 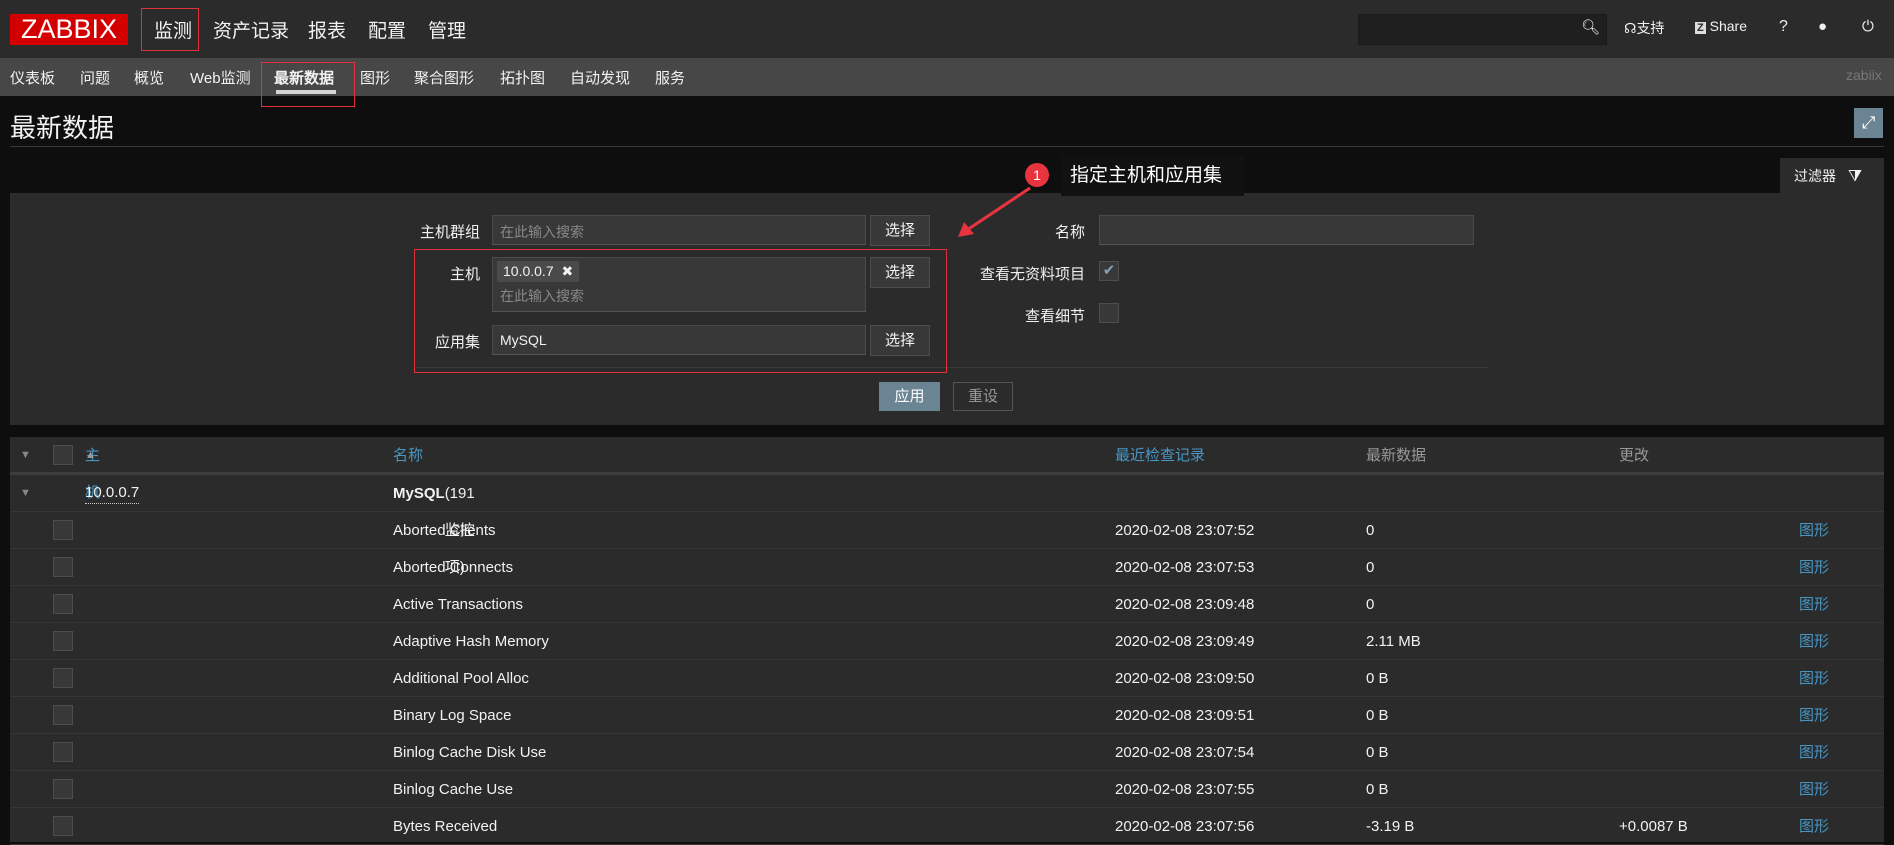 What do you see at coordinates (1390, 826) in the screenshot?
I see `item-lastvalue: -3.19 B` at bounding box center [1390, 826].